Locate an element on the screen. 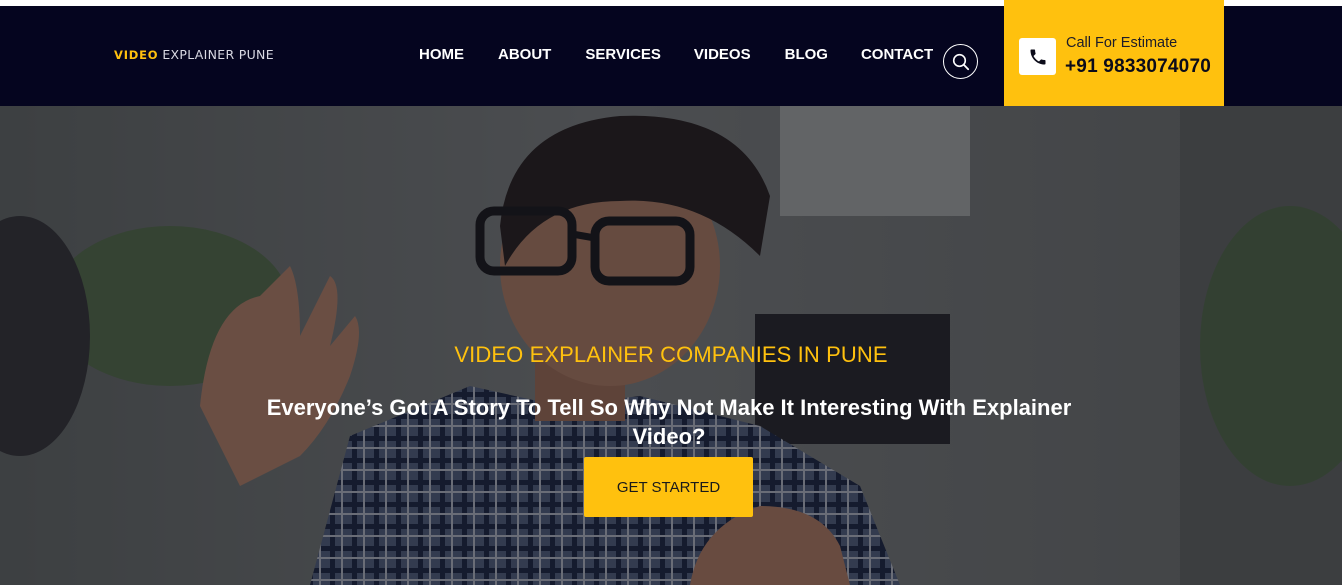 The image size is (1342, 585). search-icon is located at coordinates (960, 61).